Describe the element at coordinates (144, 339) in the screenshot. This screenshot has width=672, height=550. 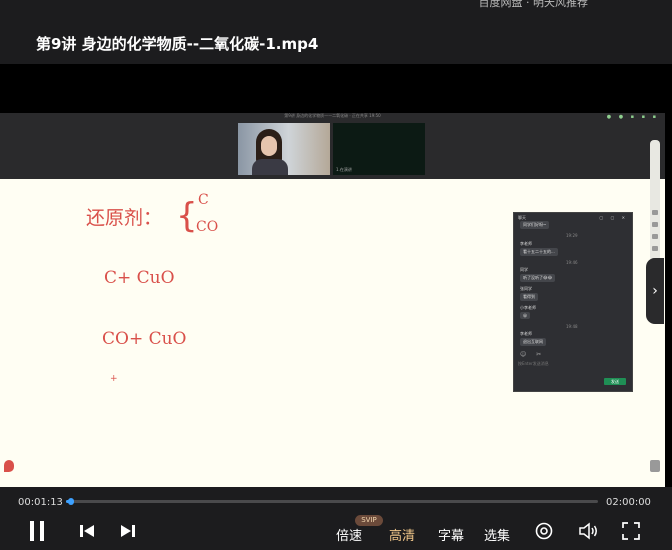
I see `equation-co-cuo: CO+ CuO` at that location.